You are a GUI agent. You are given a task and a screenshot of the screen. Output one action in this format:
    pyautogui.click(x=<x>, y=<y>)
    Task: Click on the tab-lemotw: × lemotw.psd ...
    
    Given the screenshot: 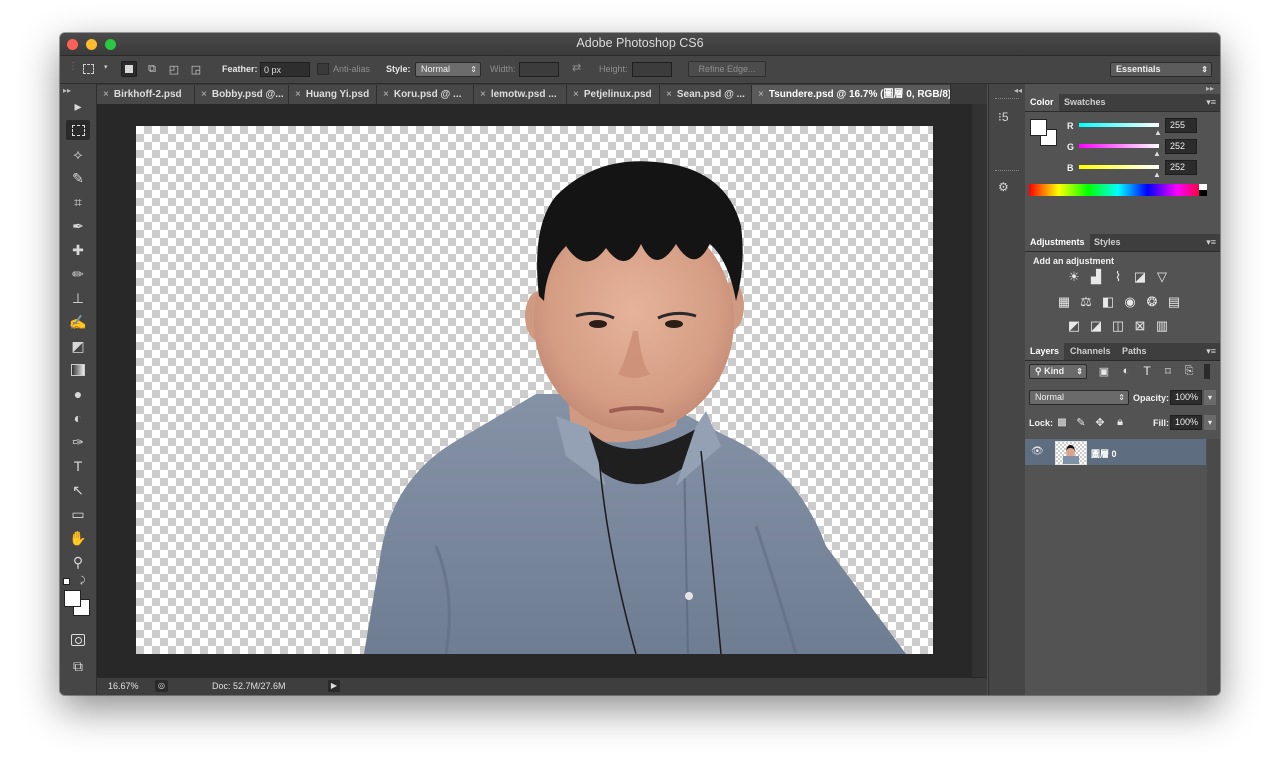 What is the action you would take?
    pyautogui.click(x=520, y=94)
    